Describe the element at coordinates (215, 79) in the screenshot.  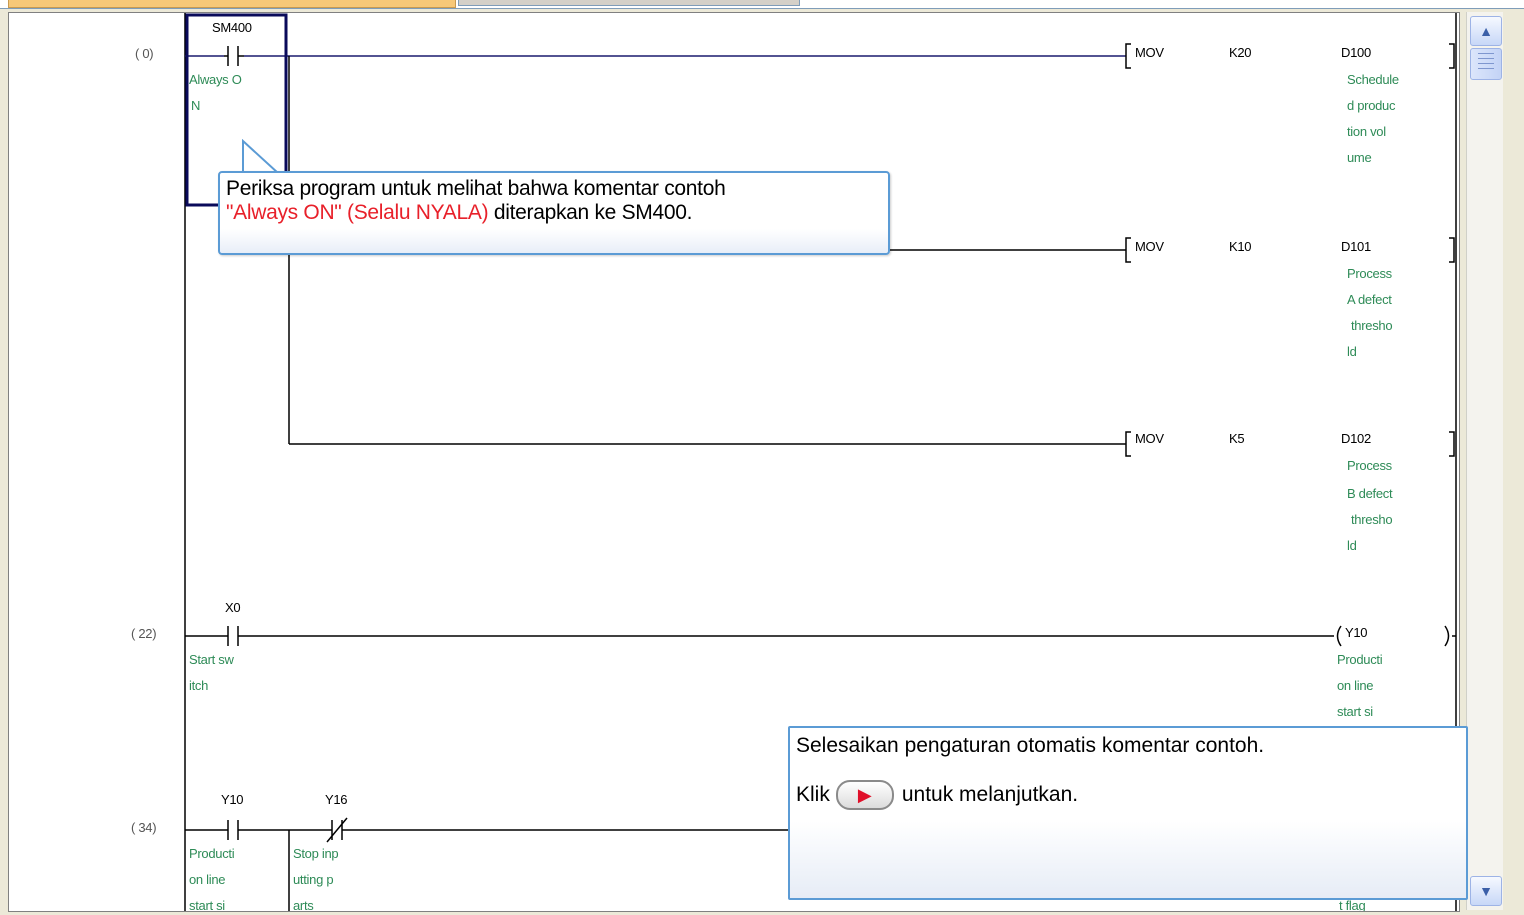
I see `device-comment: Always O` at that location.